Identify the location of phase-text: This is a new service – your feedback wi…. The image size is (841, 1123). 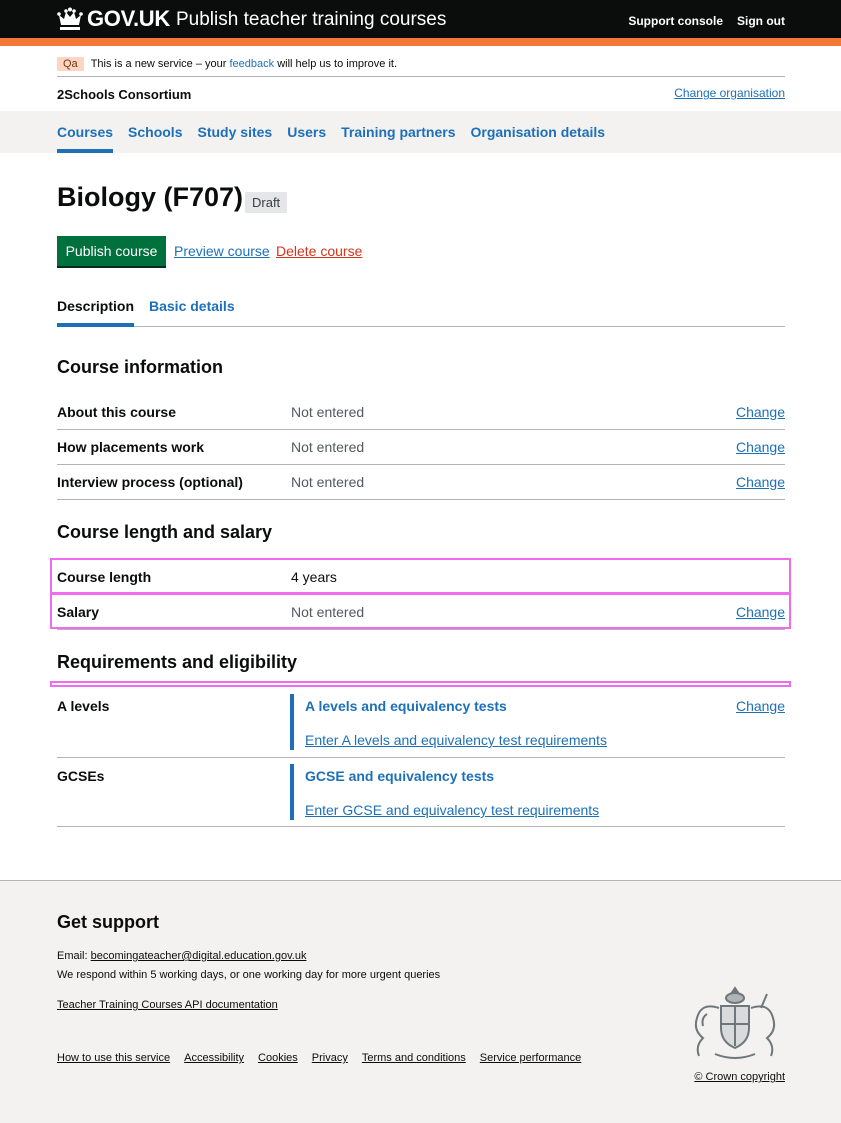
(244, 64).